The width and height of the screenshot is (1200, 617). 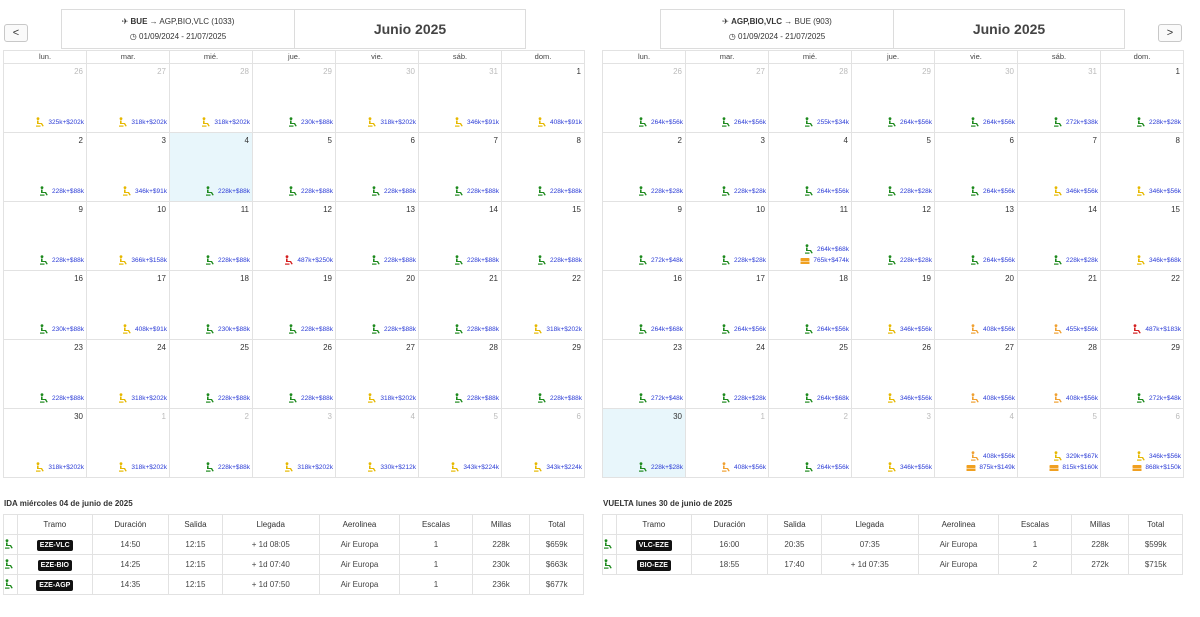 What do you see at coordinates (211, 374) in the screenshot?
I see `calendar-day-cell: 25 228k+$88k` at bounding box center [211, 374].